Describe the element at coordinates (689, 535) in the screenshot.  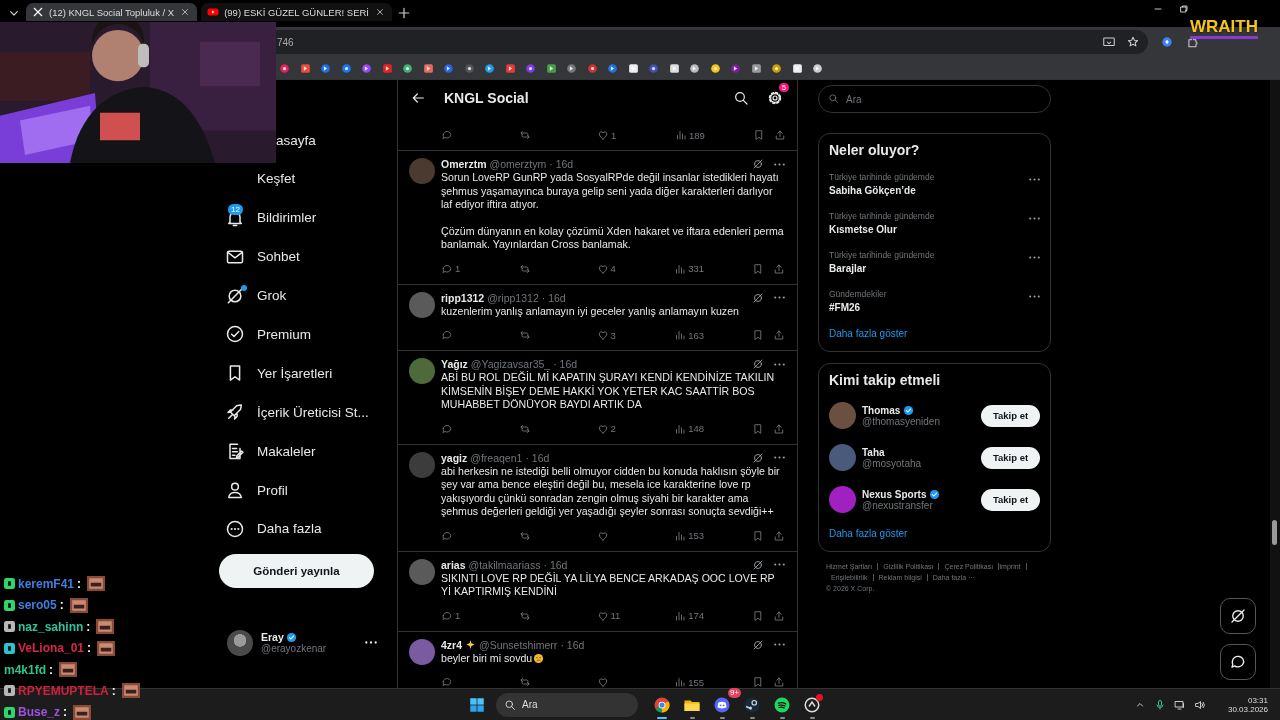
I see `views-button: 153` at that location.